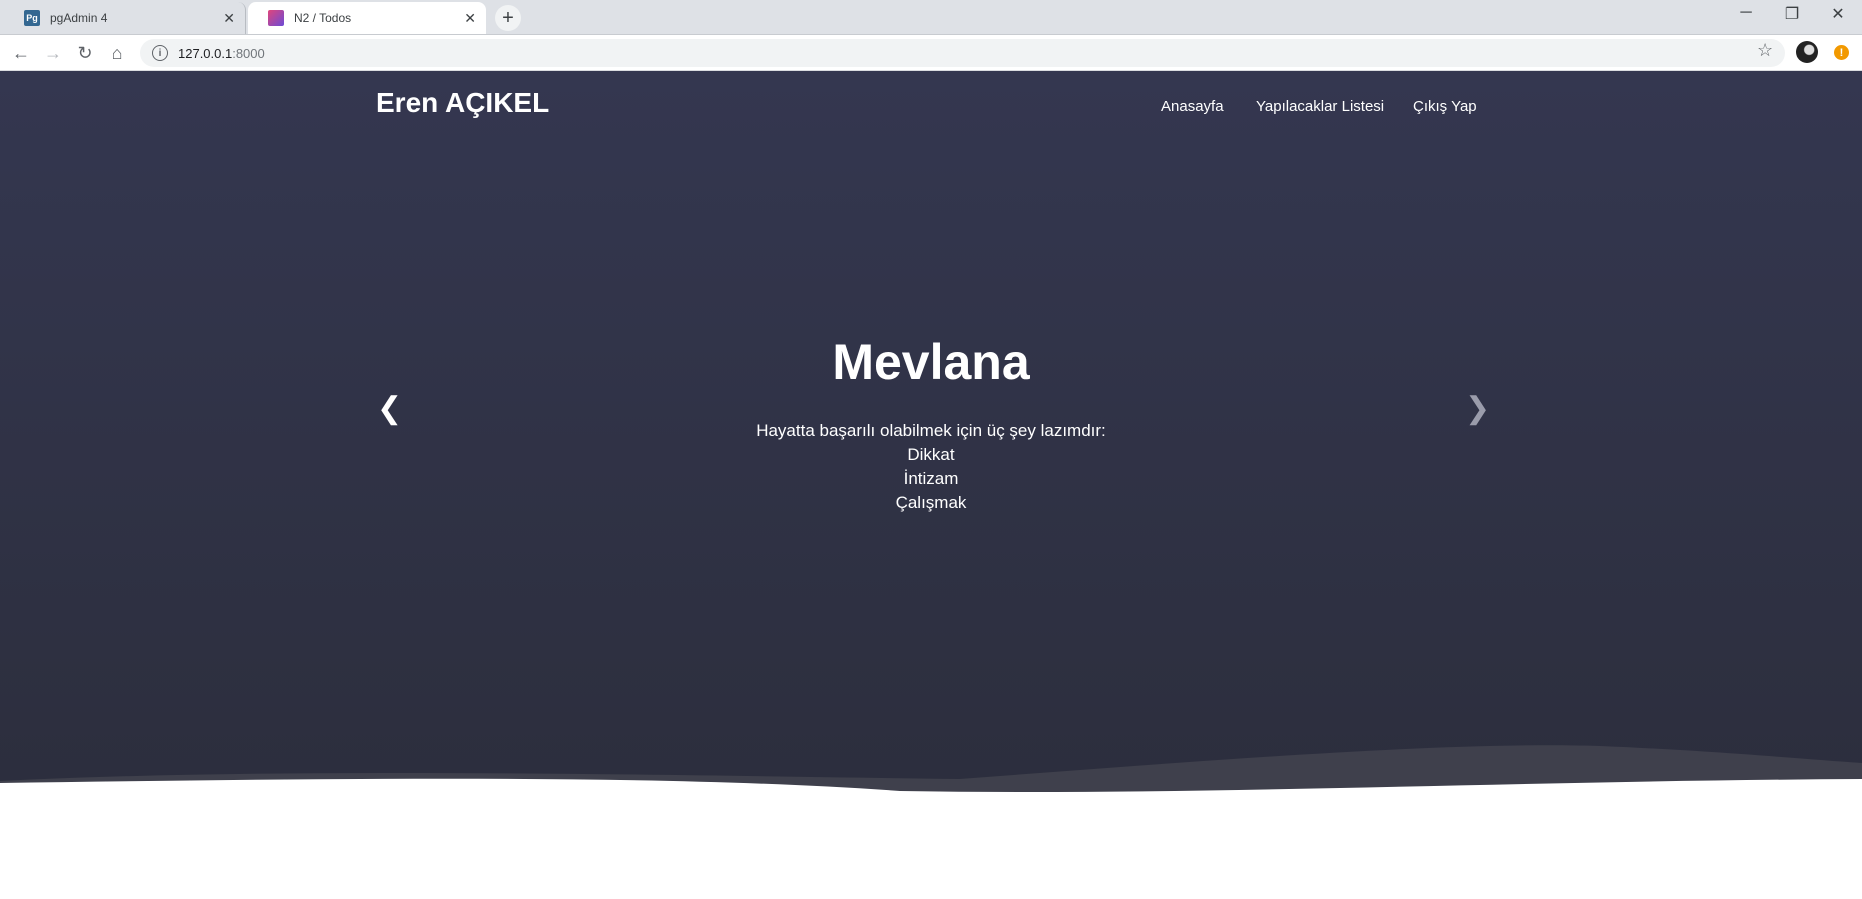  I want to click on tab-strip: Pg pgAdmin 4 ✕ N2 / Todos ✕ + ─ ❐ ✕, so click(931, 17).